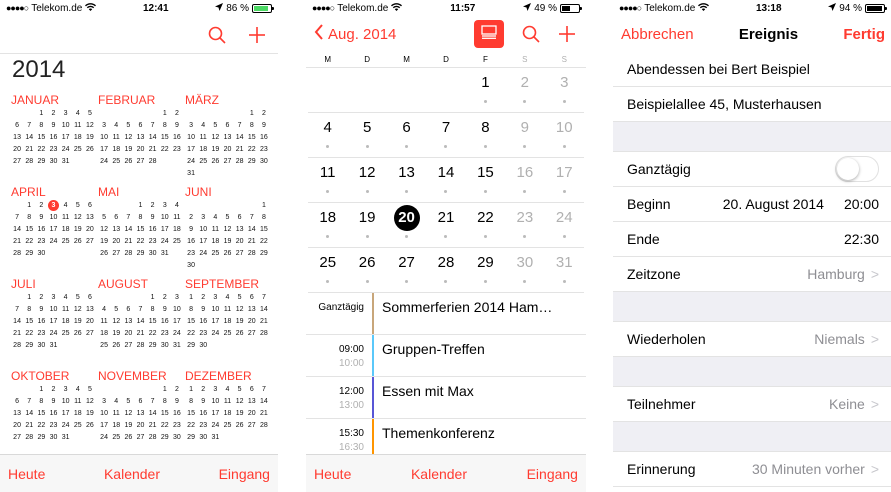 The height and width of the screenshot is (492, 891). I want to click on day-cell: 25, so click(78, 150).